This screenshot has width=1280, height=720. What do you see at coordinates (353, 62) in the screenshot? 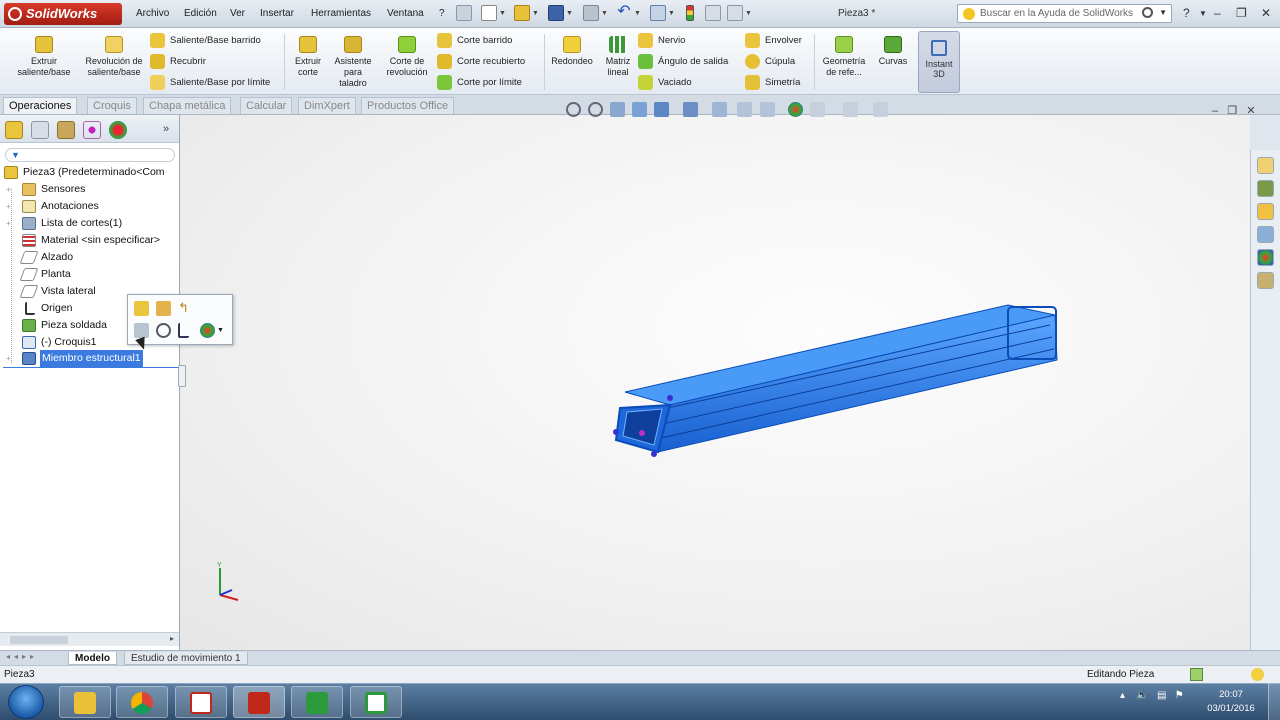
I see `hole-wizard-button: Asistente para taladro` at bounding box center [353, 62].